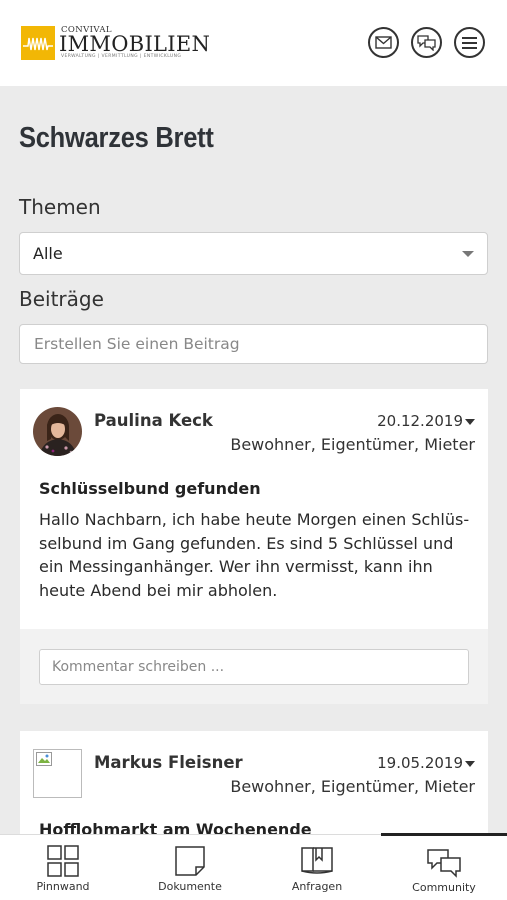 Image resolution: width=507 pixels, height=900 pixels. What do you see at coordinates (121, 56) in the screenshot?
I see `brand-tagline: VERWALTUNG | VERMITTLUNG | ENTWICKLUNG` at bounding box center [121, 56].